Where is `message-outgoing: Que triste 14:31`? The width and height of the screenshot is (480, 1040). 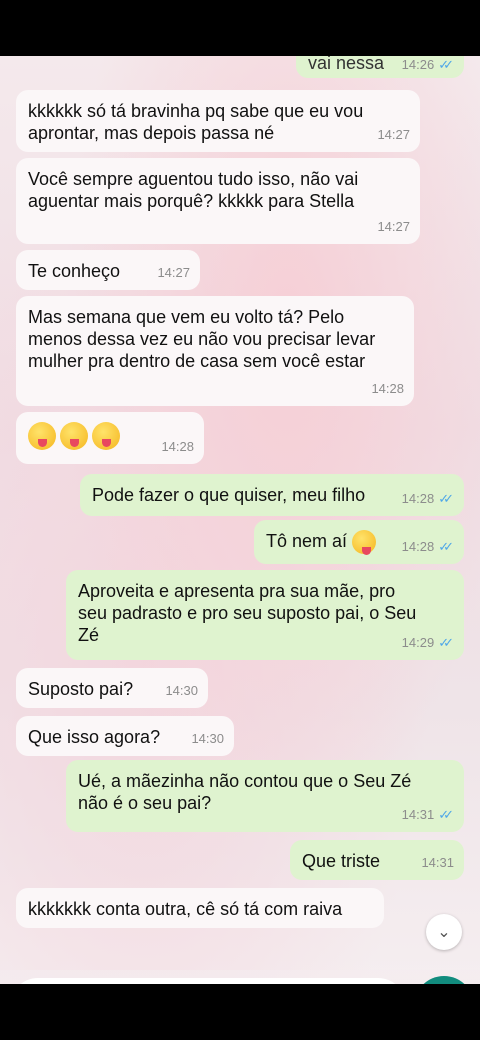
message-outgoing: Que triste 14:31 is located at coordinates (377, 860).